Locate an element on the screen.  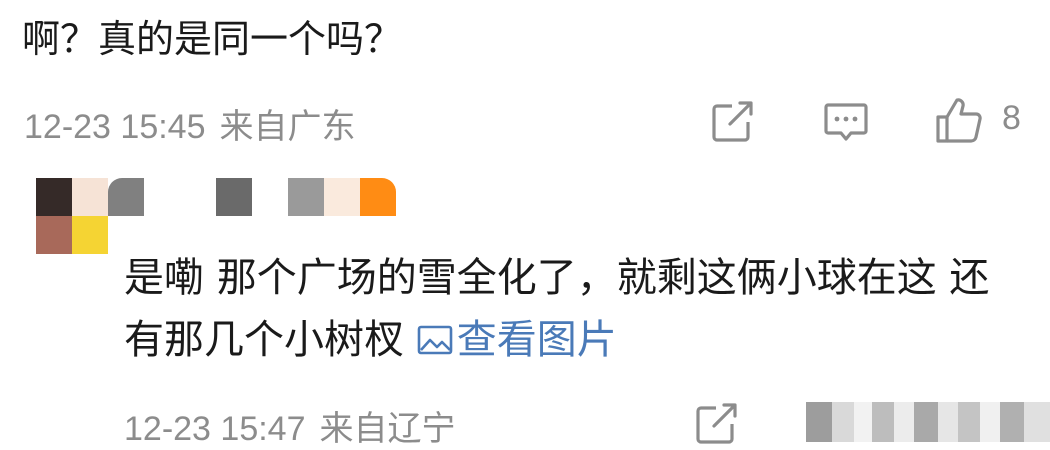
parent-comment-meta: 12-23 15:45 来自广东 is located at coordinates (190, 123).